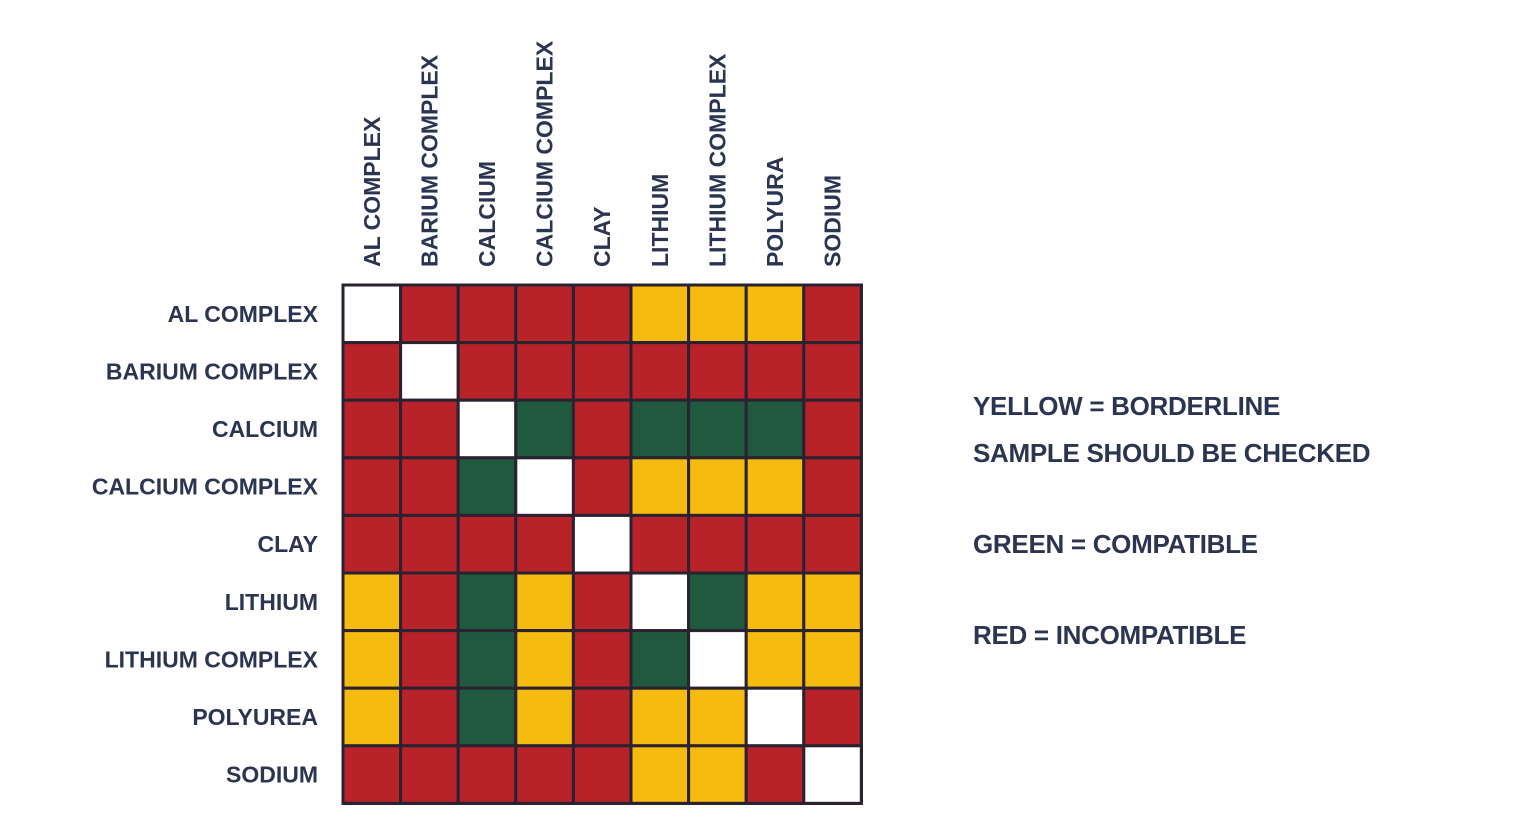  I want to click on row-label: BARIUM COMPLEX, so click(212, 371).